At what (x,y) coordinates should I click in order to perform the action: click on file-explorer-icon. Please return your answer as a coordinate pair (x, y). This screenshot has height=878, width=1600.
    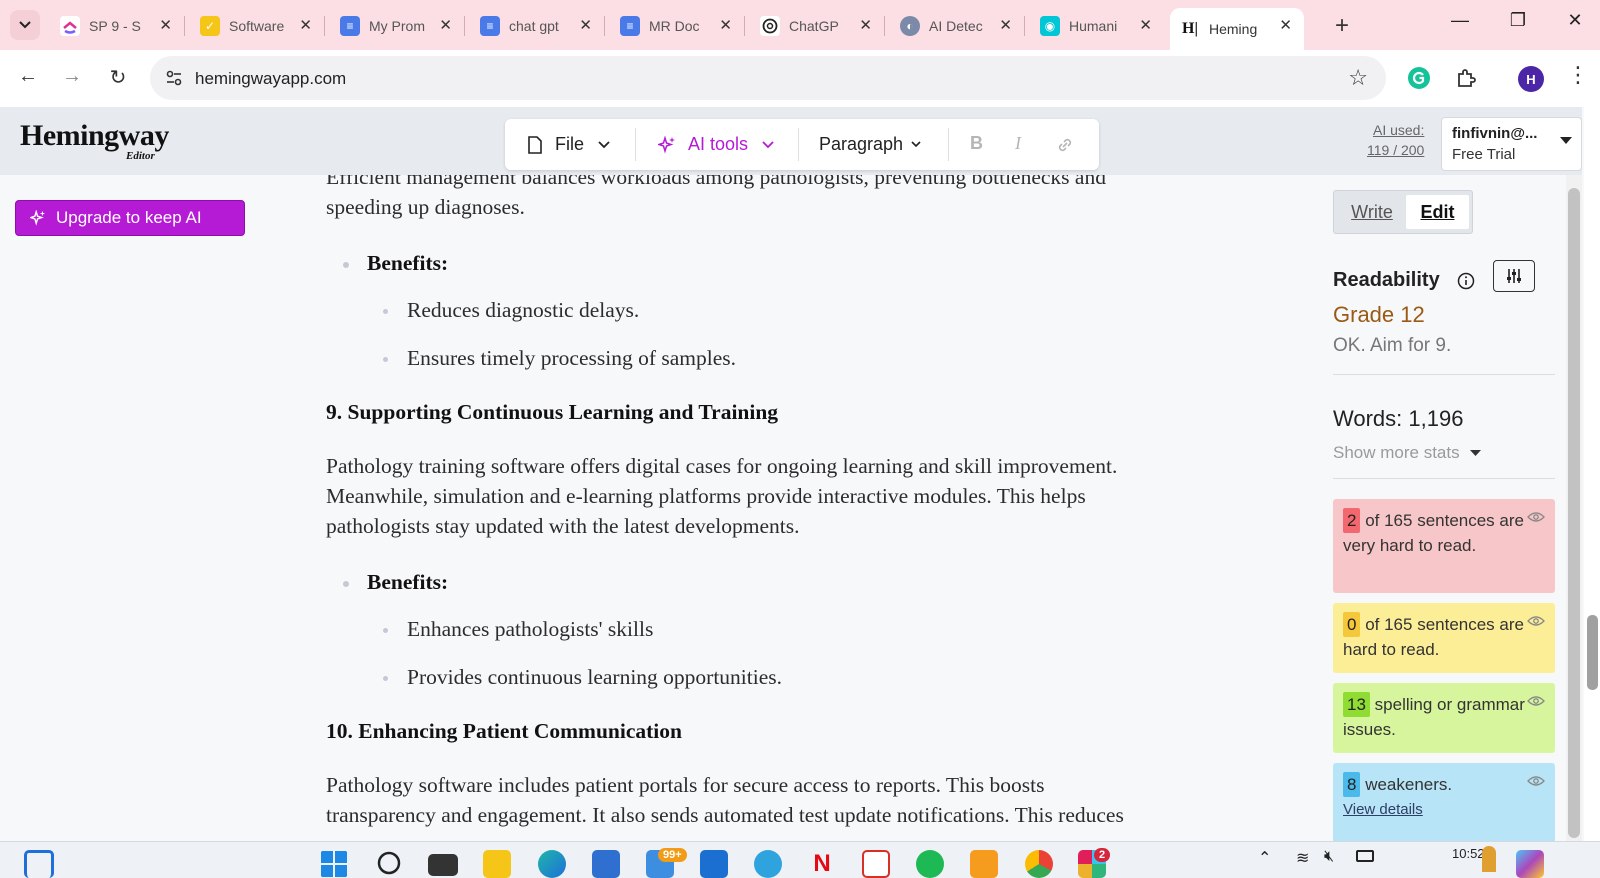
    Looking at the image, I should click on (497, 864).